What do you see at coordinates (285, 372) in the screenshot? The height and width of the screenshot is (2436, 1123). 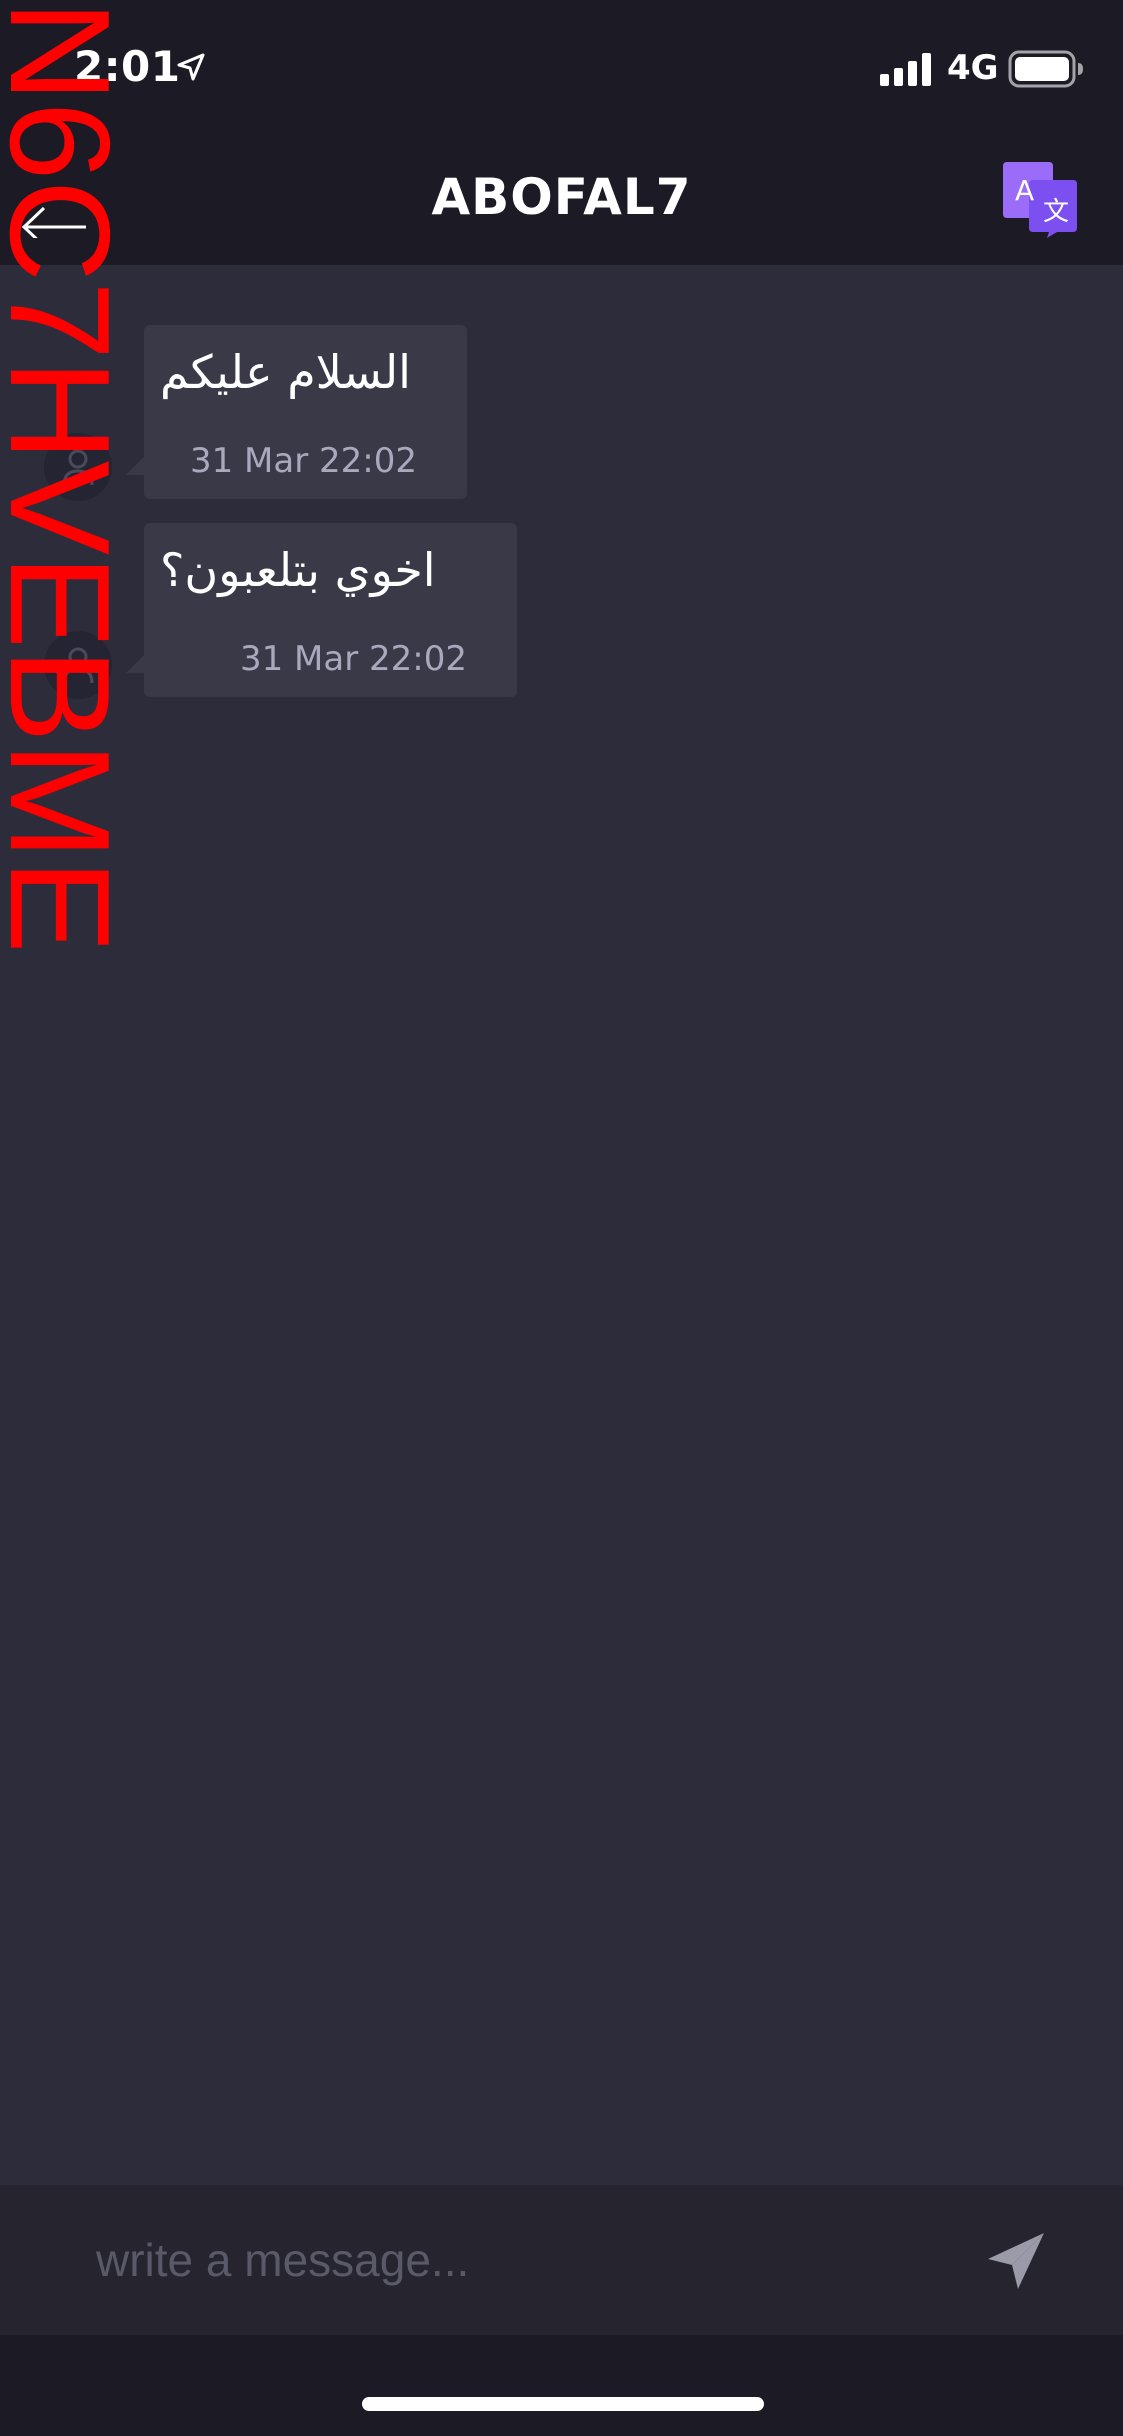 I see `message-text: السلام عليكم` at bounding box center [285, 372].